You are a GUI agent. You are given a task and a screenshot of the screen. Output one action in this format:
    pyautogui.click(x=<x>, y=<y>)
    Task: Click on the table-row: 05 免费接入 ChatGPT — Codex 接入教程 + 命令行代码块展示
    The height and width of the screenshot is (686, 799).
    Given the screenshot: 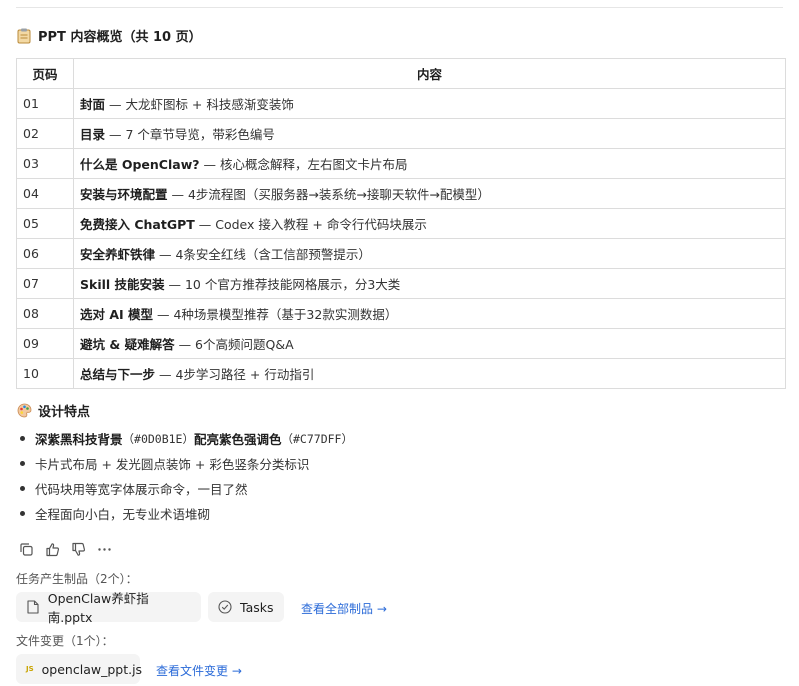 What is the action you would take?
    pyautogui.click(x=401, y=223)
    